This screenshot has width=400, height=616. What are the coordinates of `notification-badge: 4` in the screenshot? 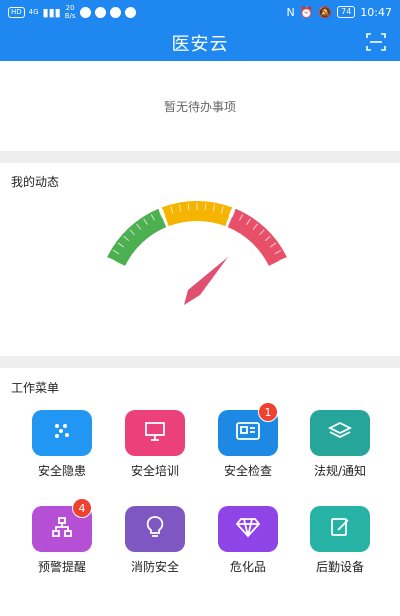 It's located at (82, 508).